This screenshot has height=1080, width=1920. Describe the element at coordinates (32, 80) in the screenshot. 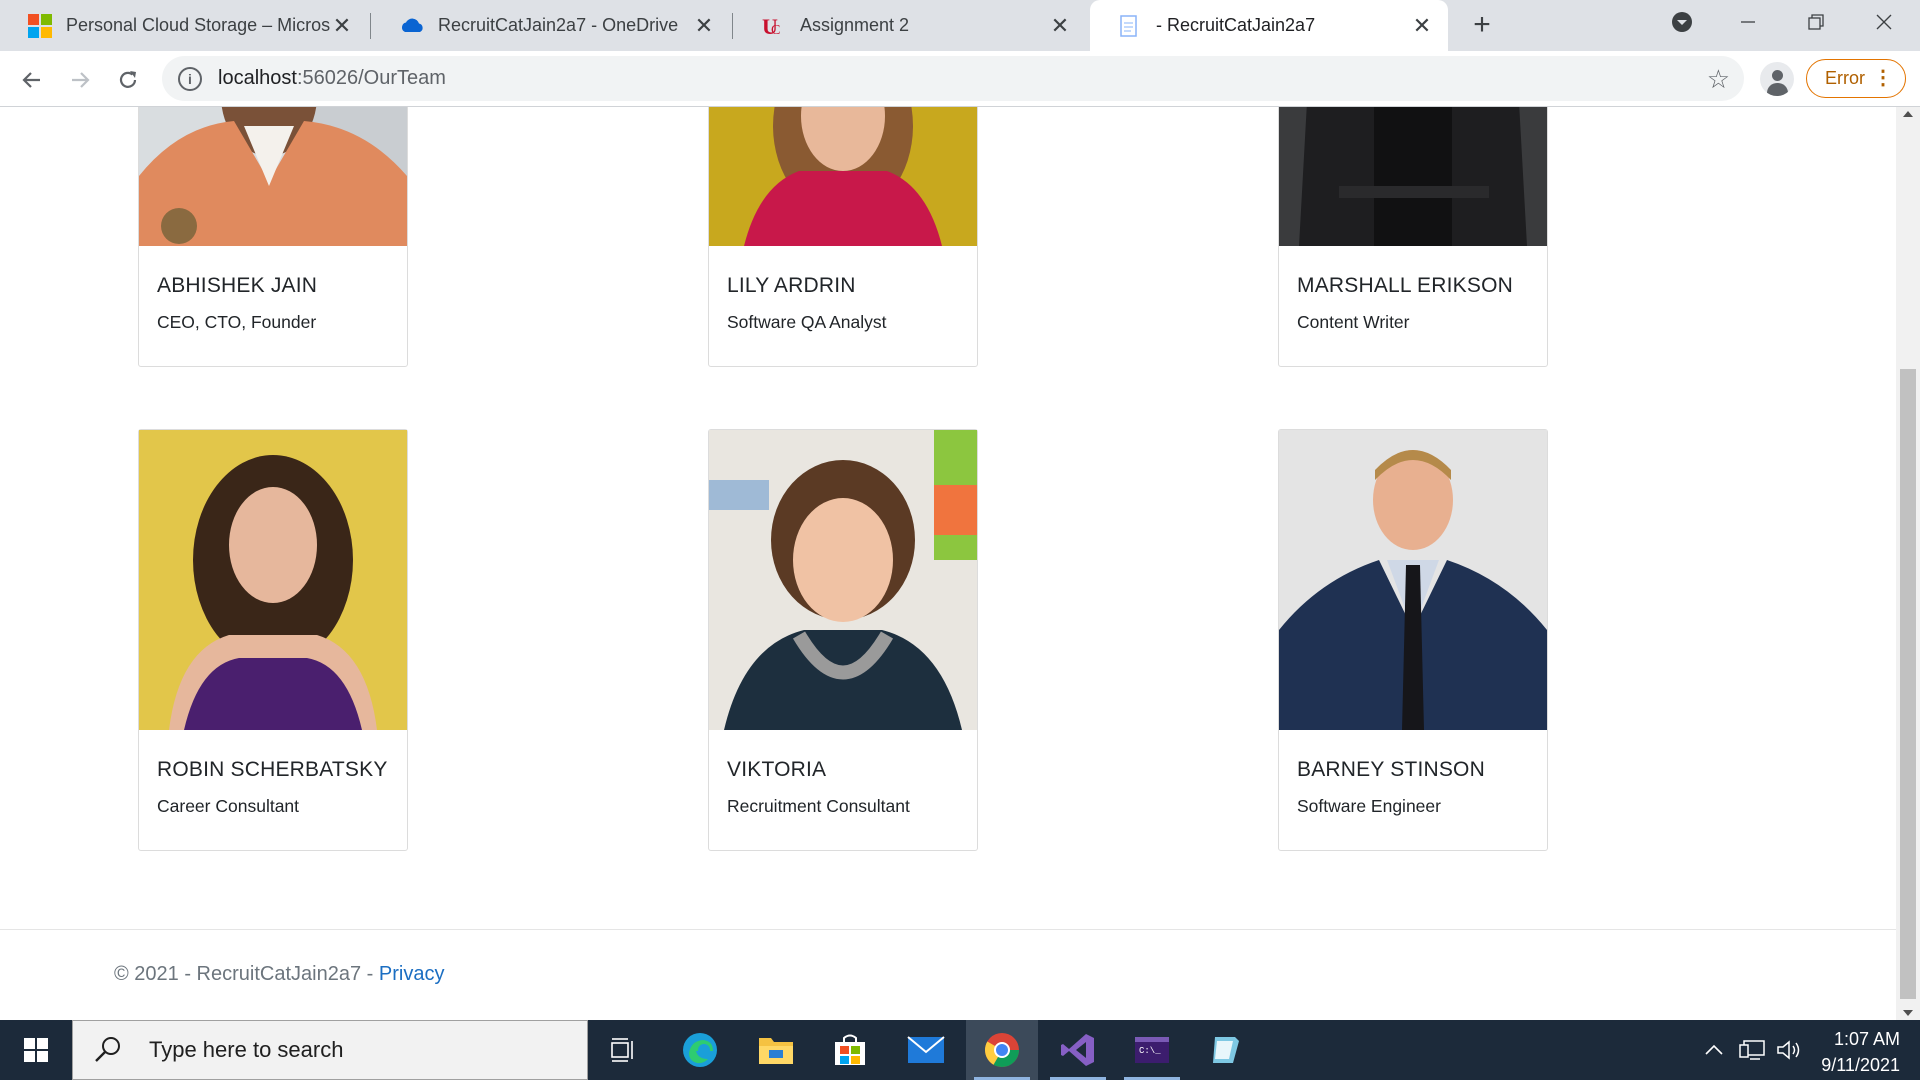

I see `back-arrow-icon` at that location.